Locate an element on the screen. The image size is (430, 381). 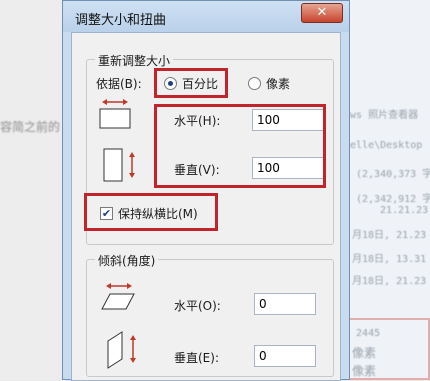
dialog-title: 调整大小和扭曲 is located at coordinates (121, 20).